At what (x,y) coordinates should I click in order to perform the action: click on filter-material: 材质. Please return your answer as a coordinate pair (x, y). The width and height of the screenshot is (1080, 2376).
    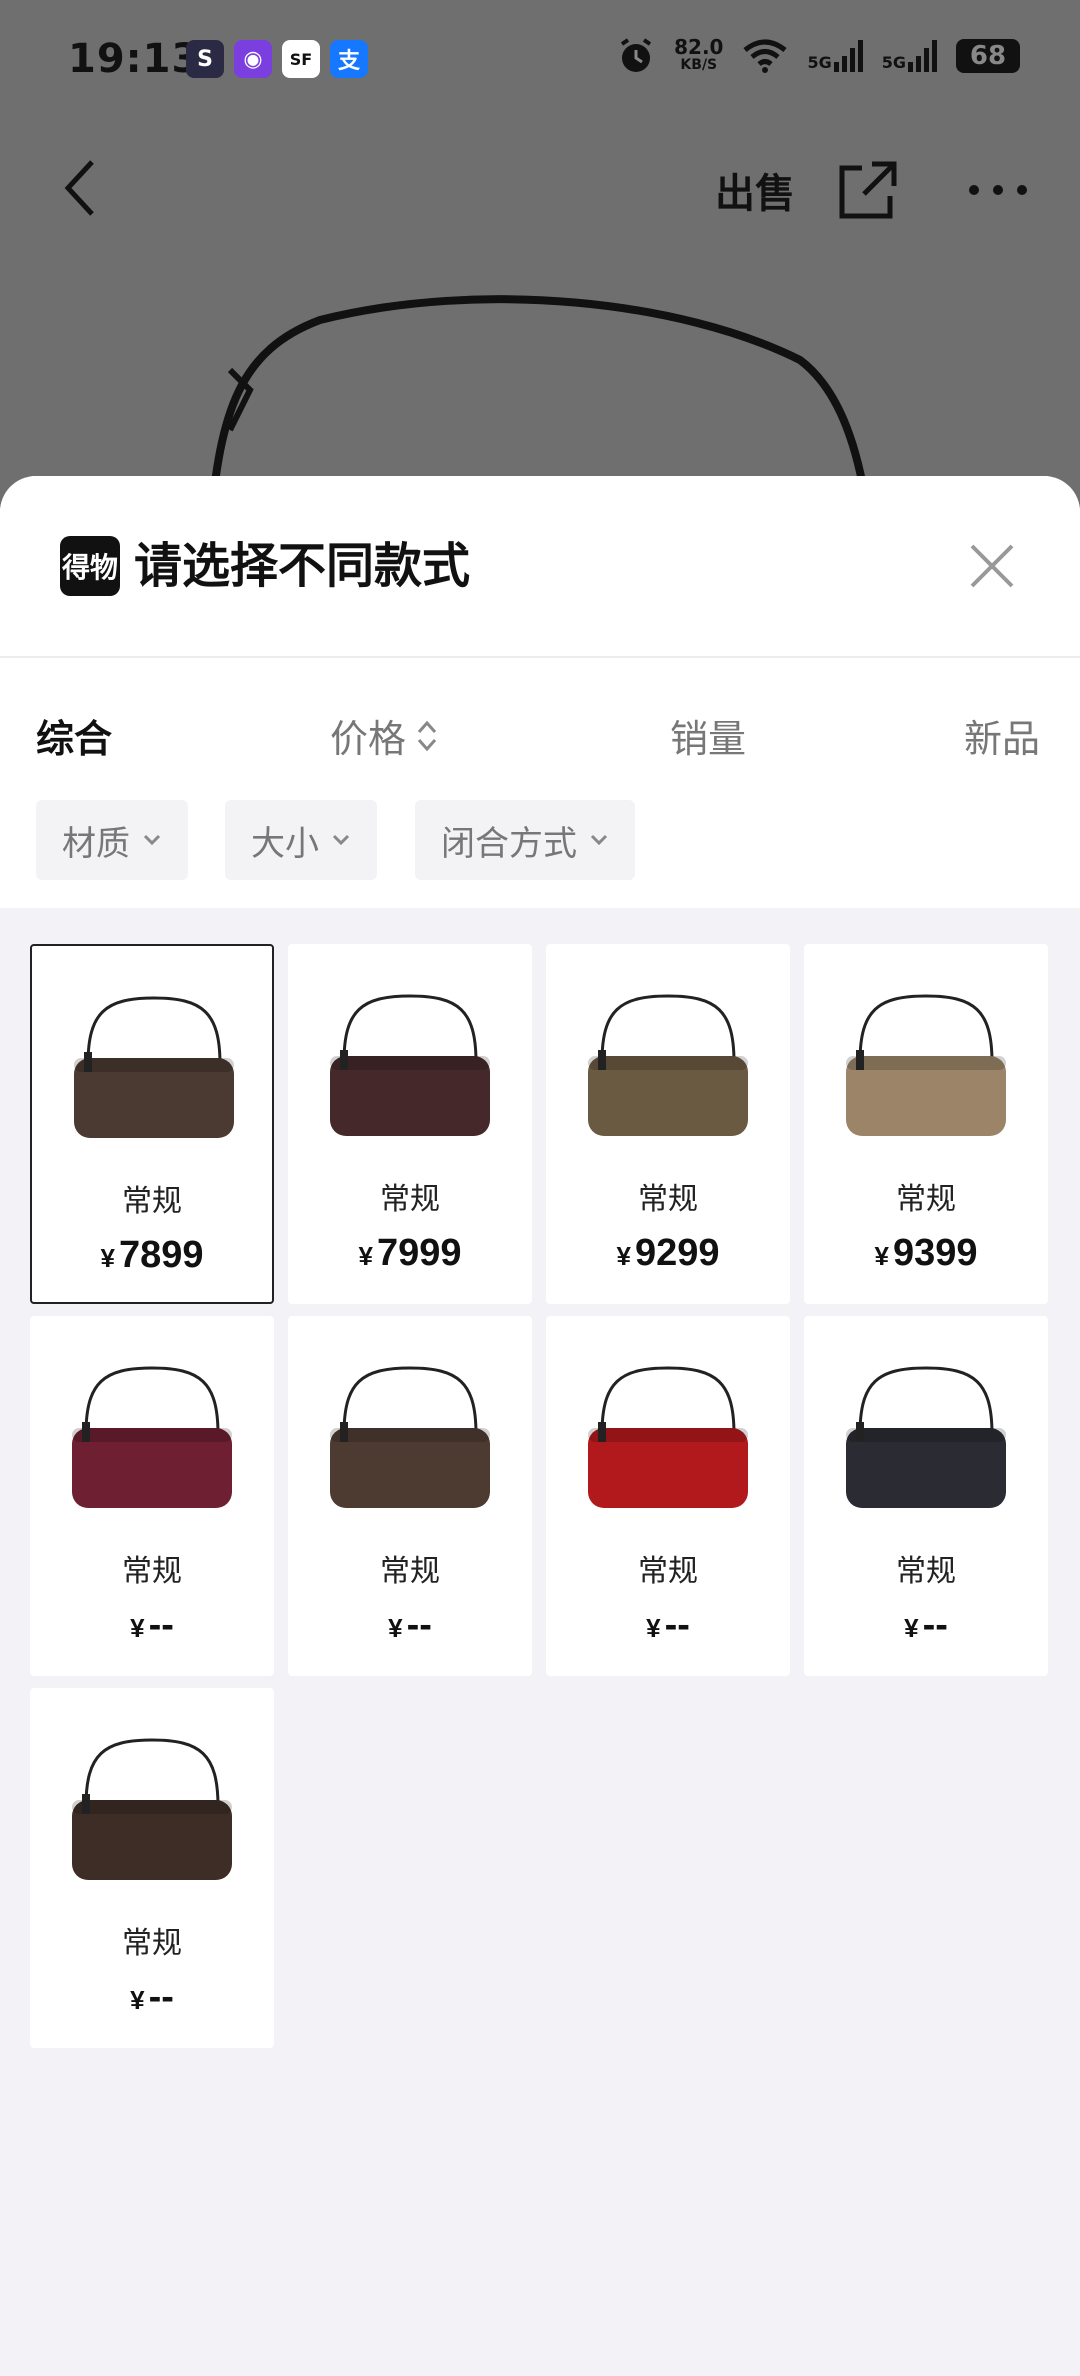
    Looking at the image, I should click on (112, 840).